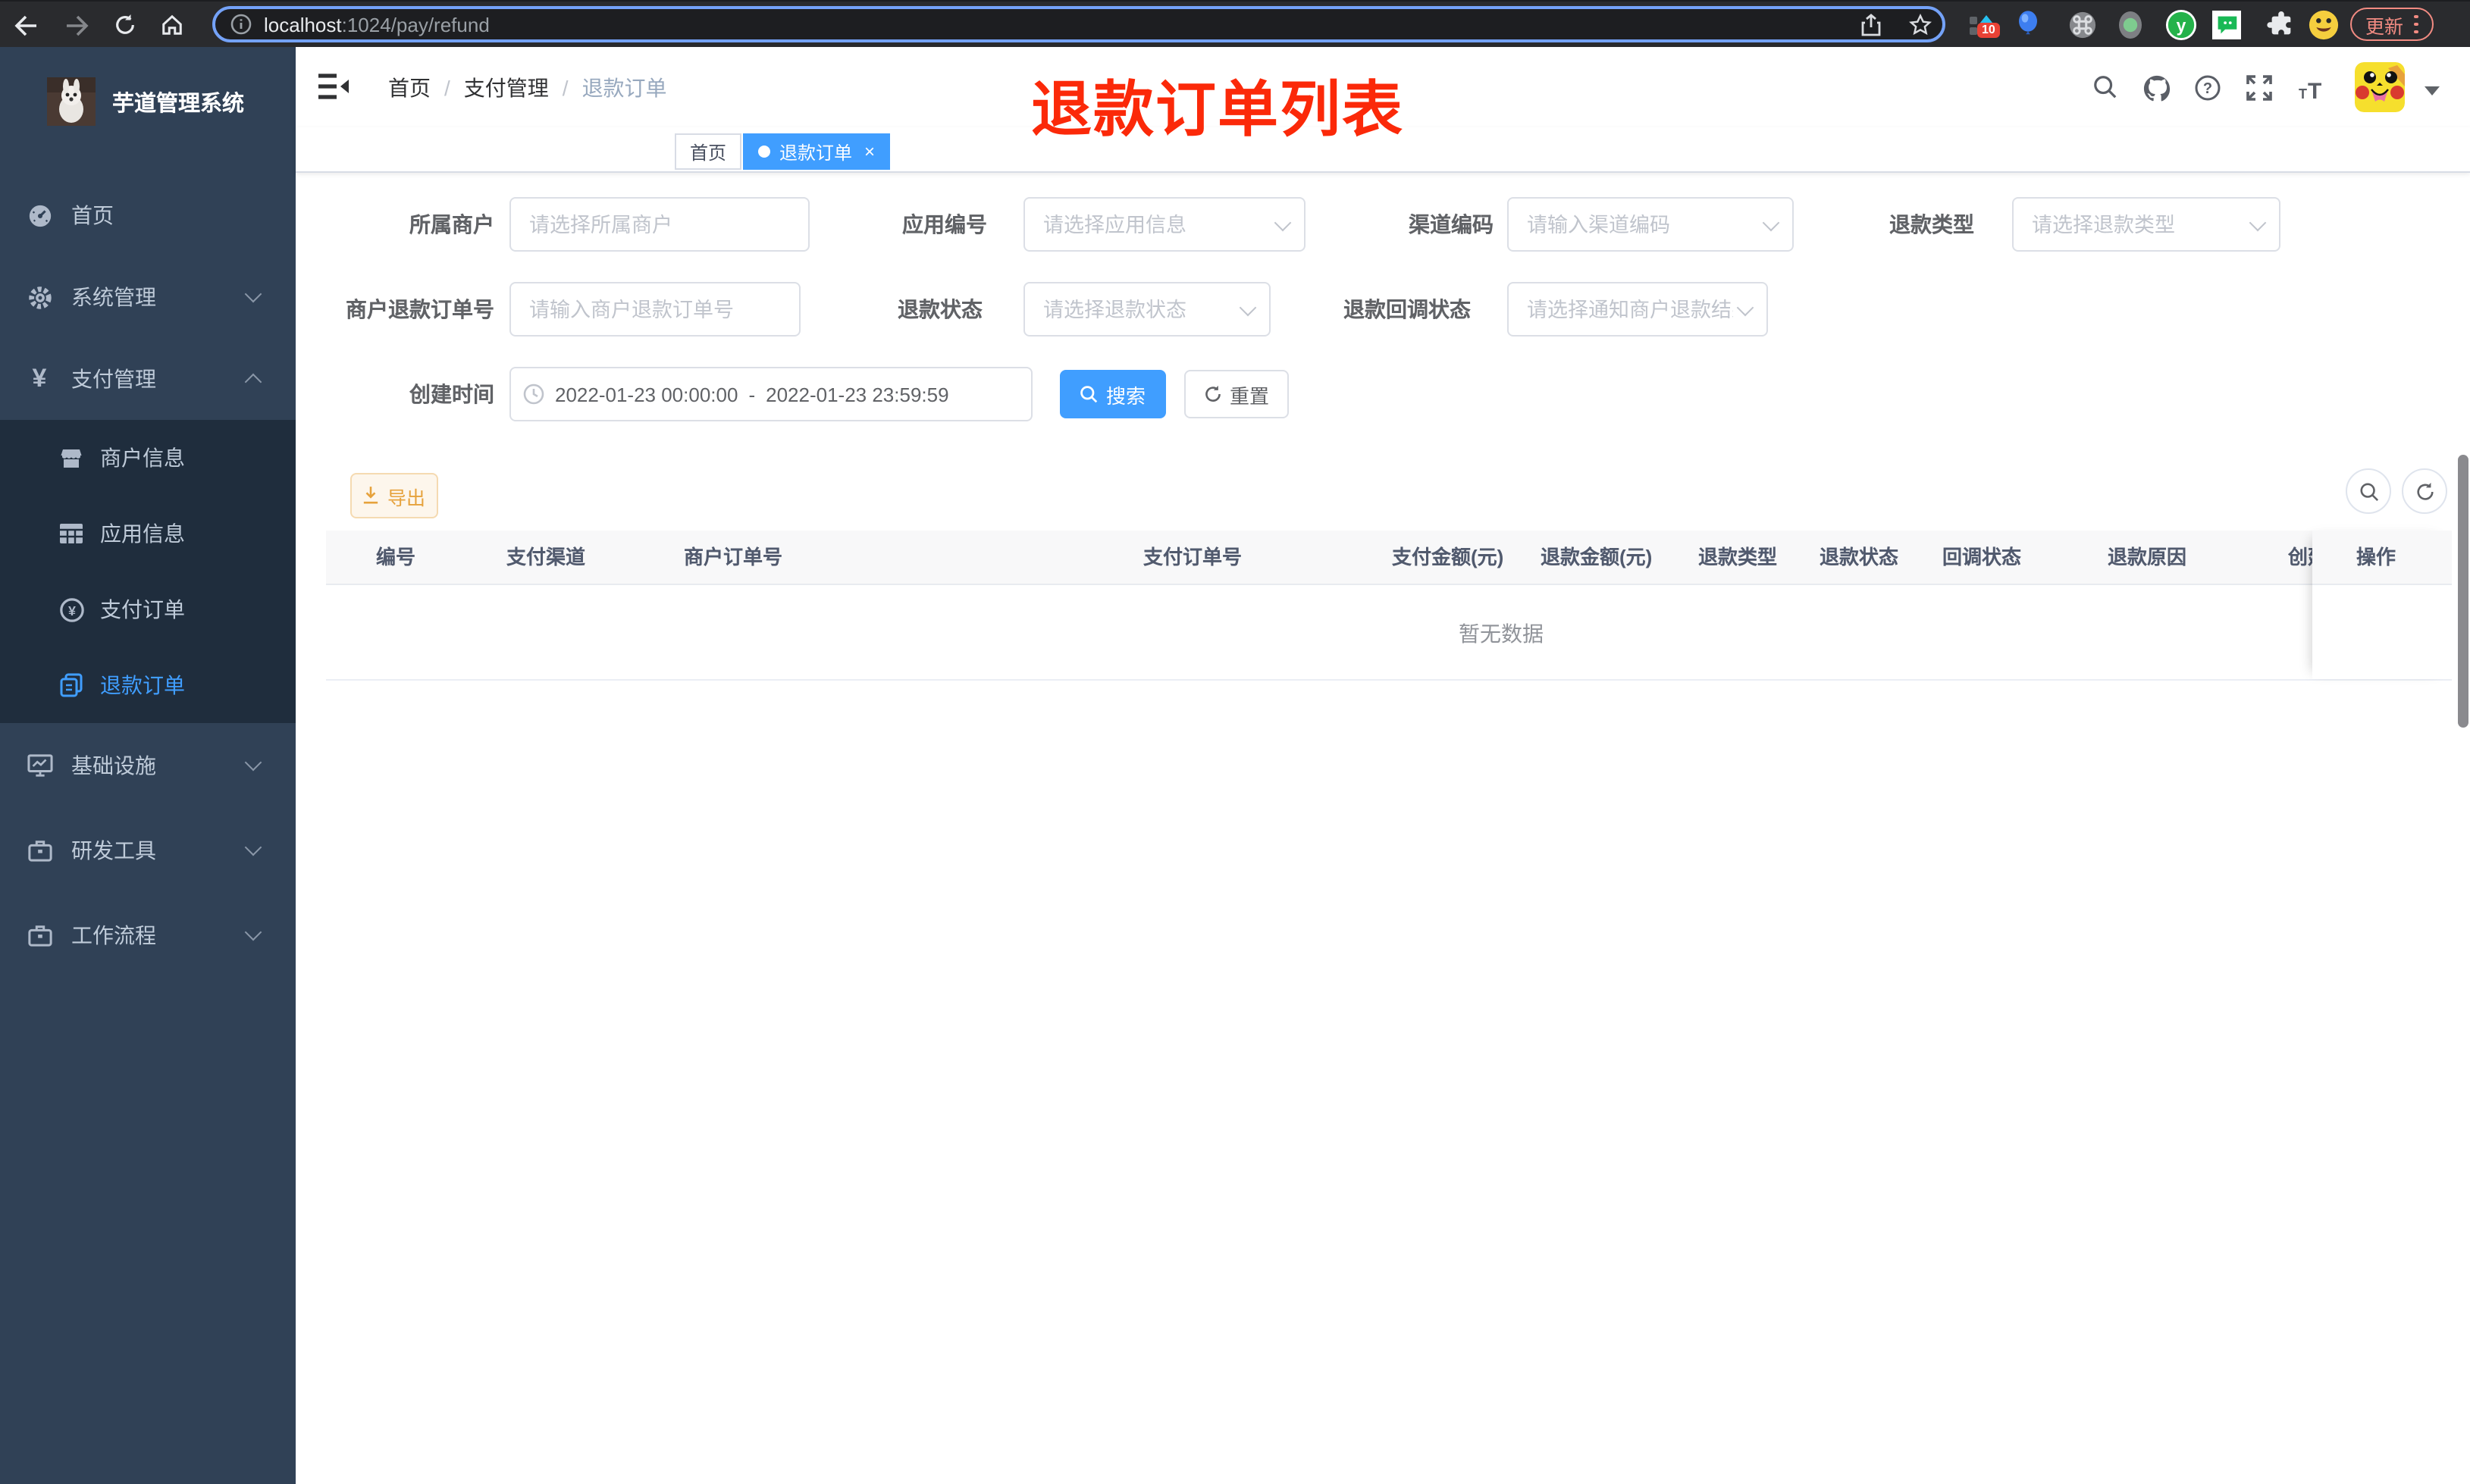  Describe the element at coordinates (178, 104) in the screenshot. I see `app-title: 芋道管理系统` at that location.